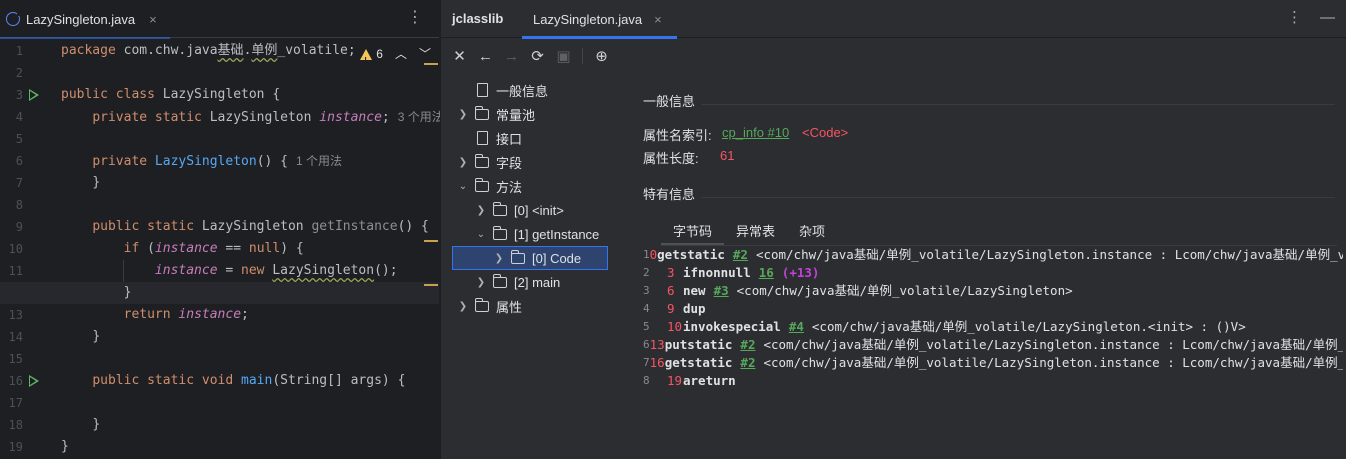 The image size is (1346, 459). I want to click on line-number: 3, so click(25, 95).